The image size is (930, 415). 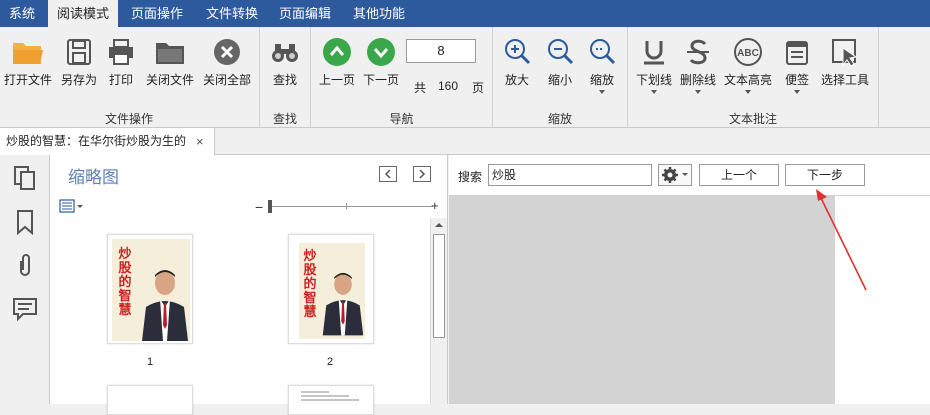 What do you see at coordinates (435, 205) in the screenshot?
I see `zoom-plus-icon: +` at bounding box center [435, 205].